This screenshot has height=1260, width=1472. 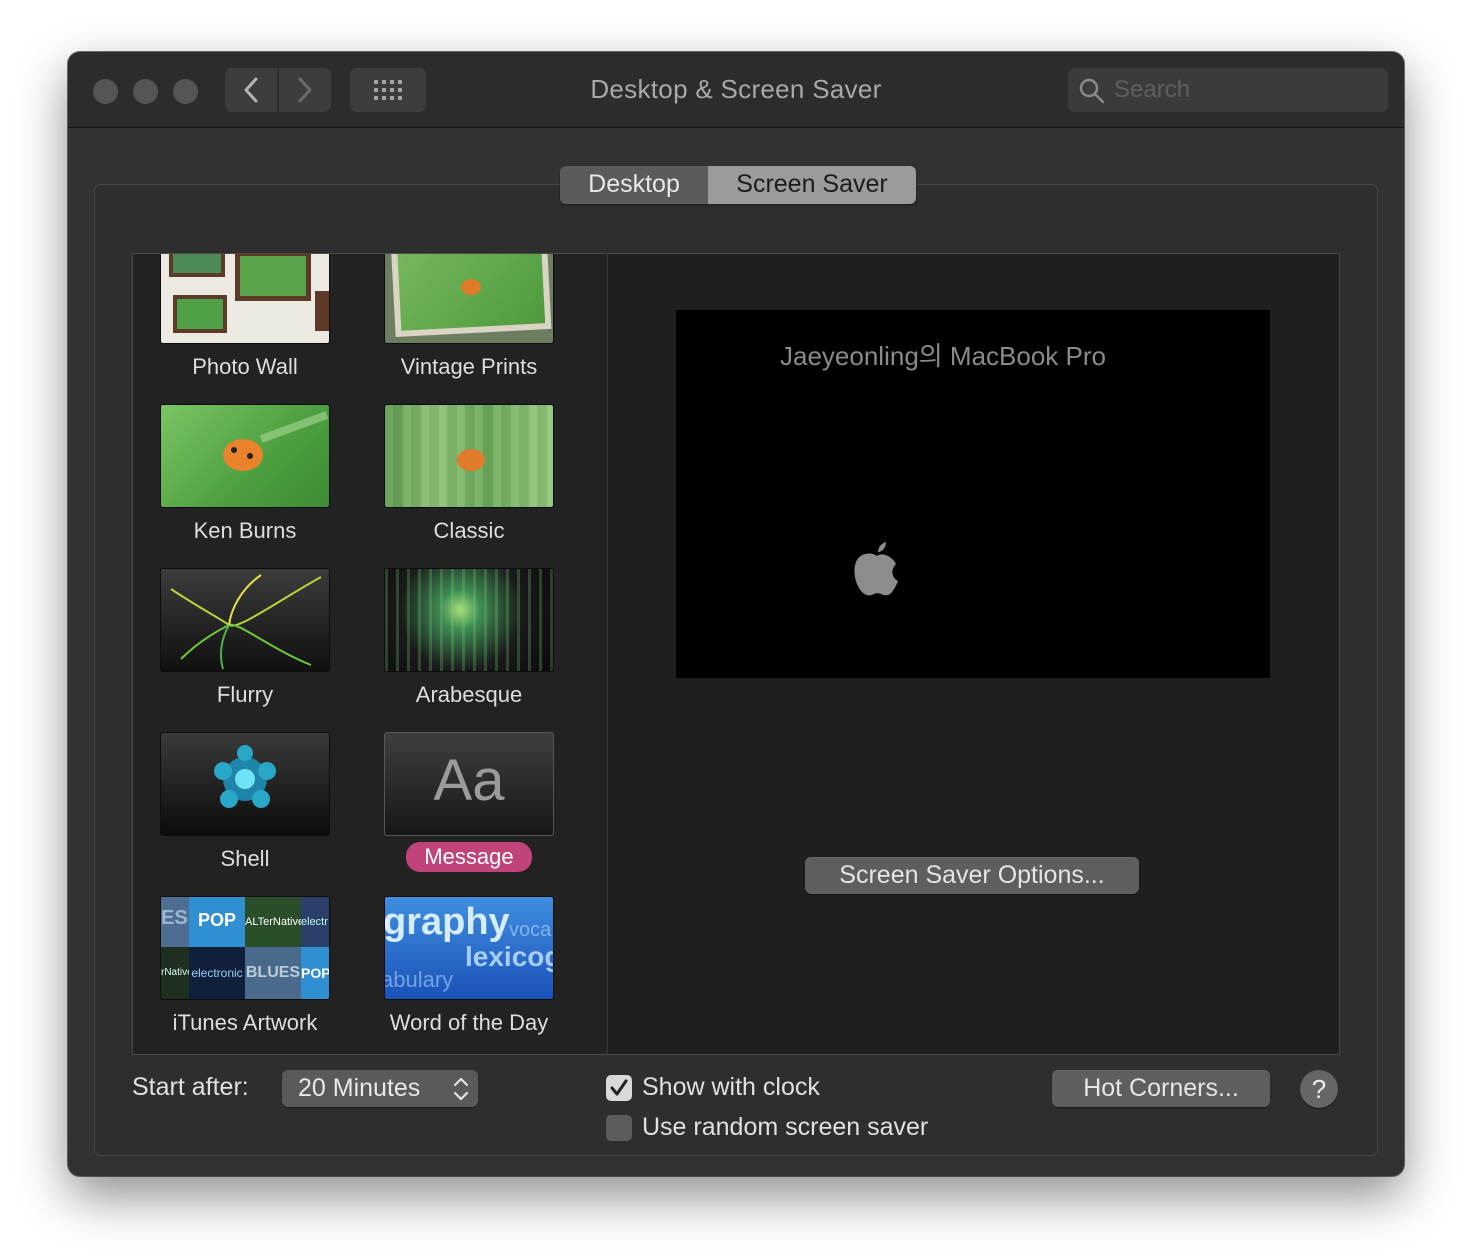 I want to click on saver-label: Word of the Day, so click(x=469, y=1022).